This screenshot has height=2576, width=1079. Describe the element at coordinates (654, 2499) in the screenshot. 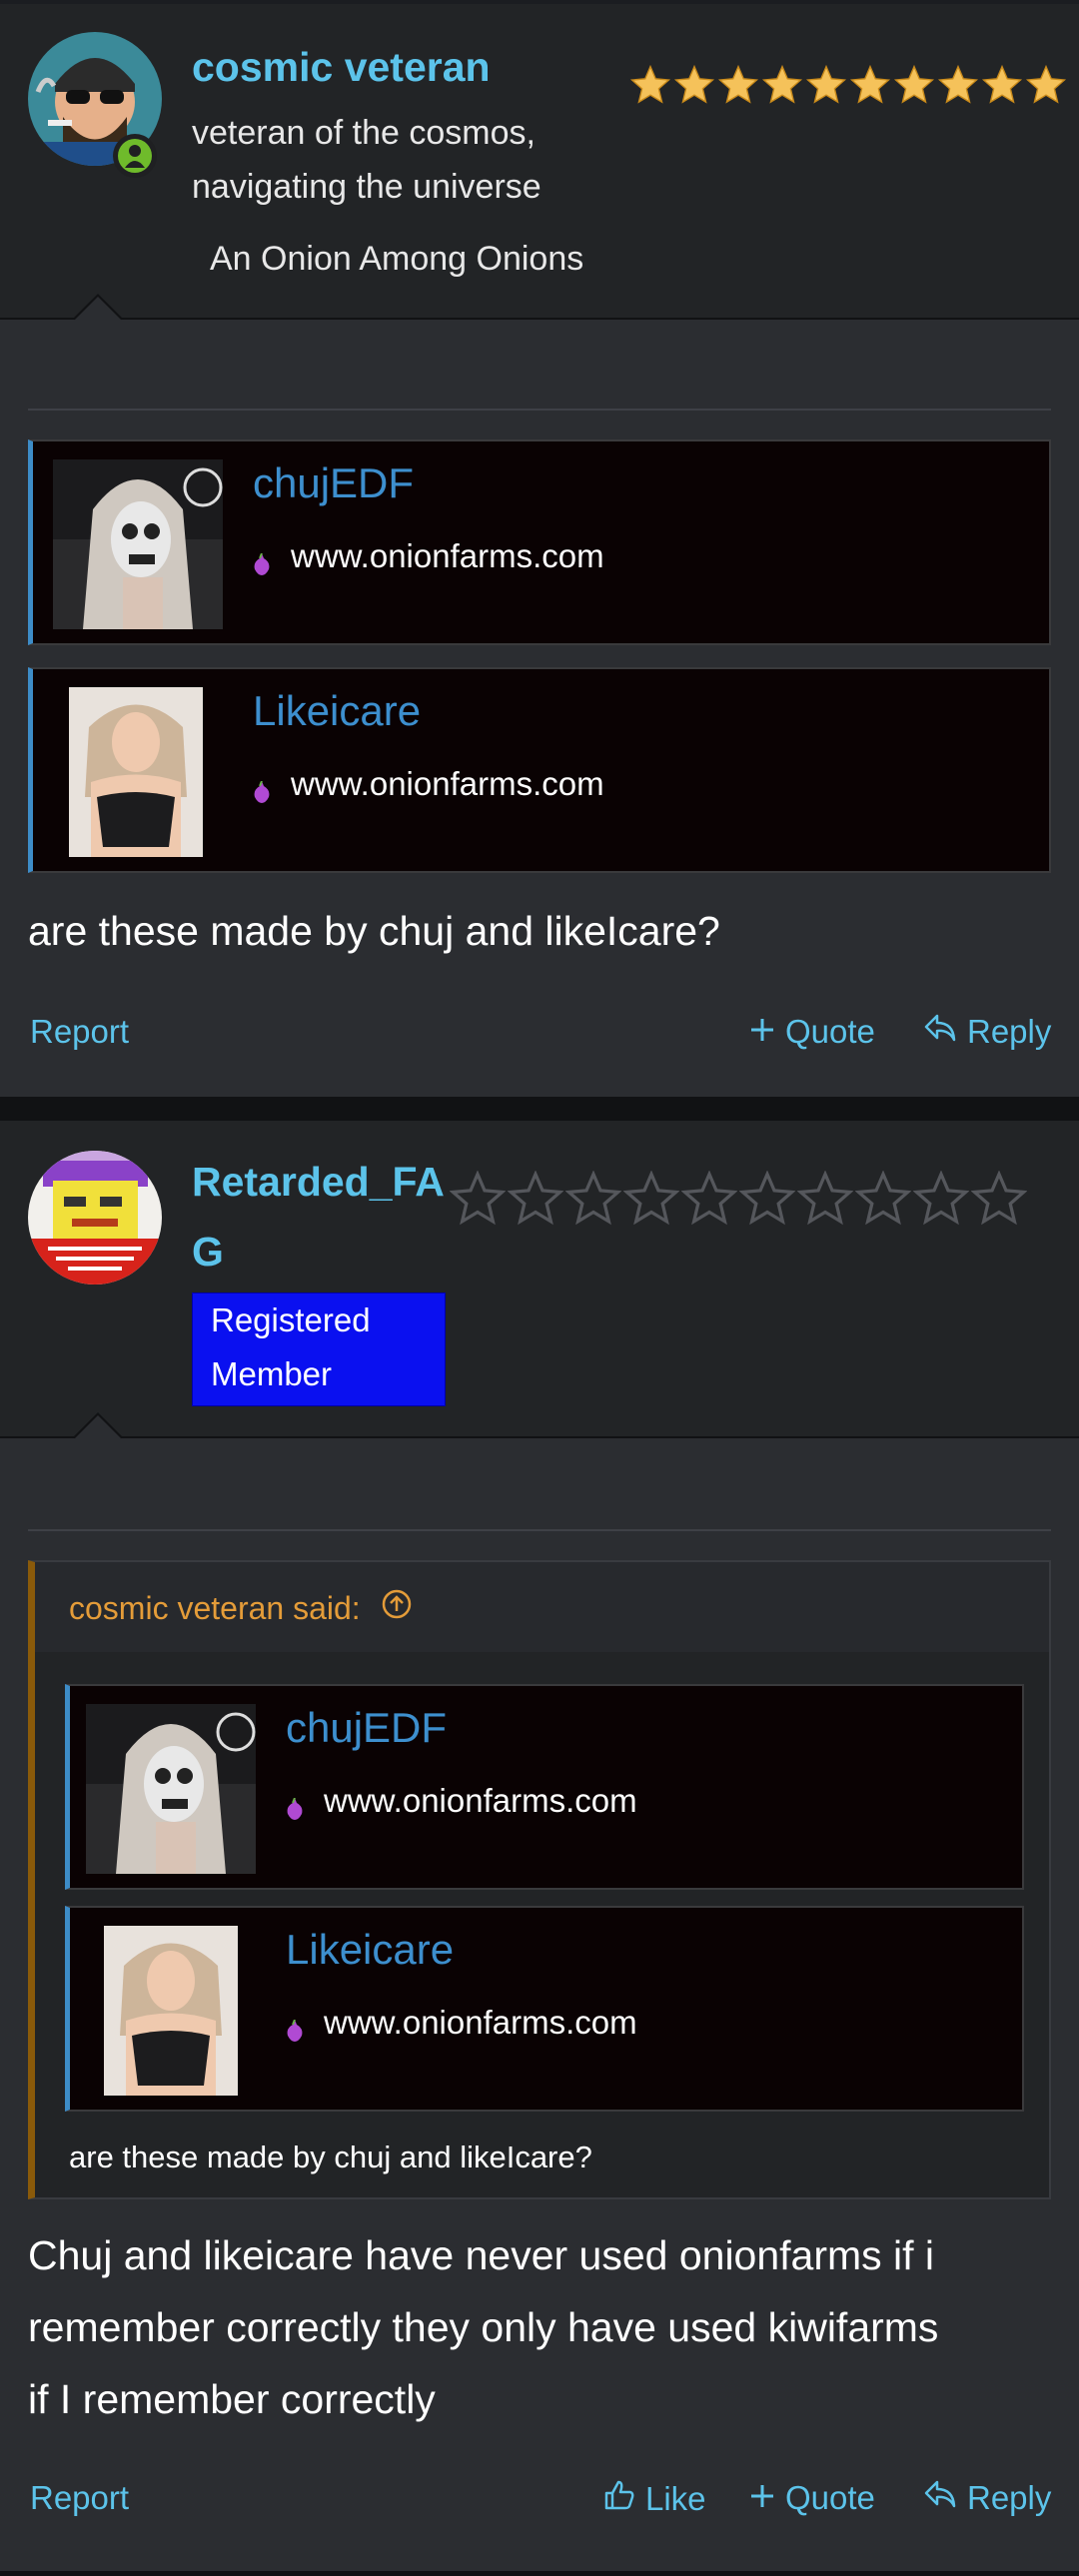

I see `like-button: Like` at that location.